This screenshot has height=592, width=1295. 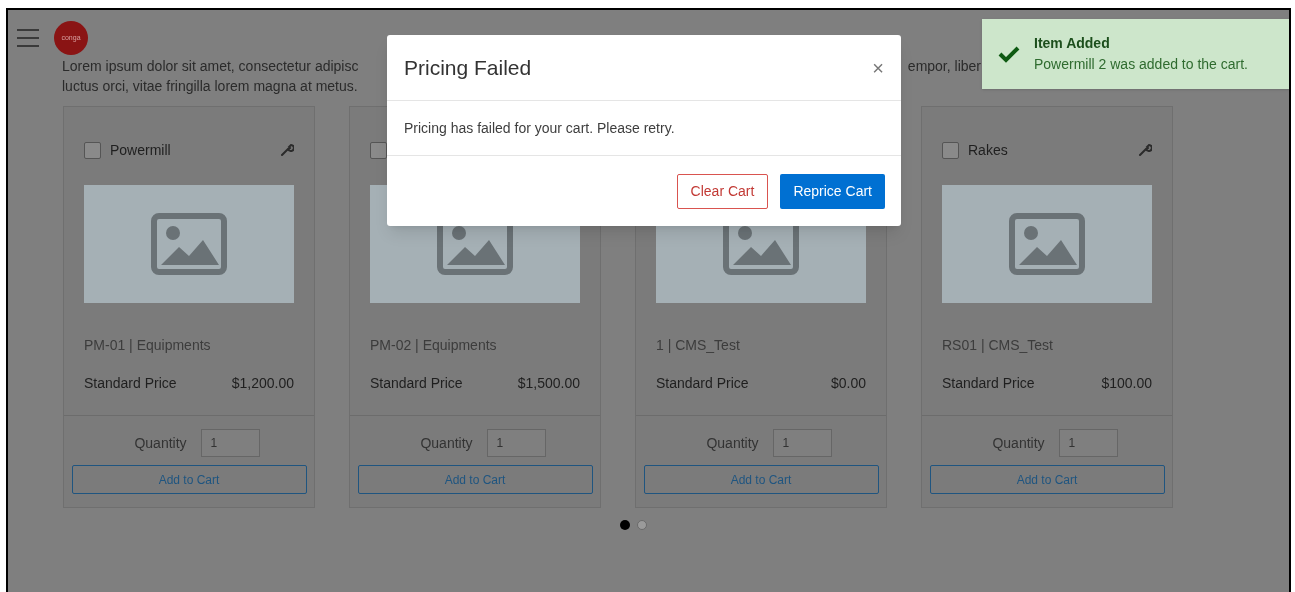 What do you see at coordinates (148, 345) in the screenshot?
I see `product-code: PM-01 | Equipments` at bounding box center [148, 345].